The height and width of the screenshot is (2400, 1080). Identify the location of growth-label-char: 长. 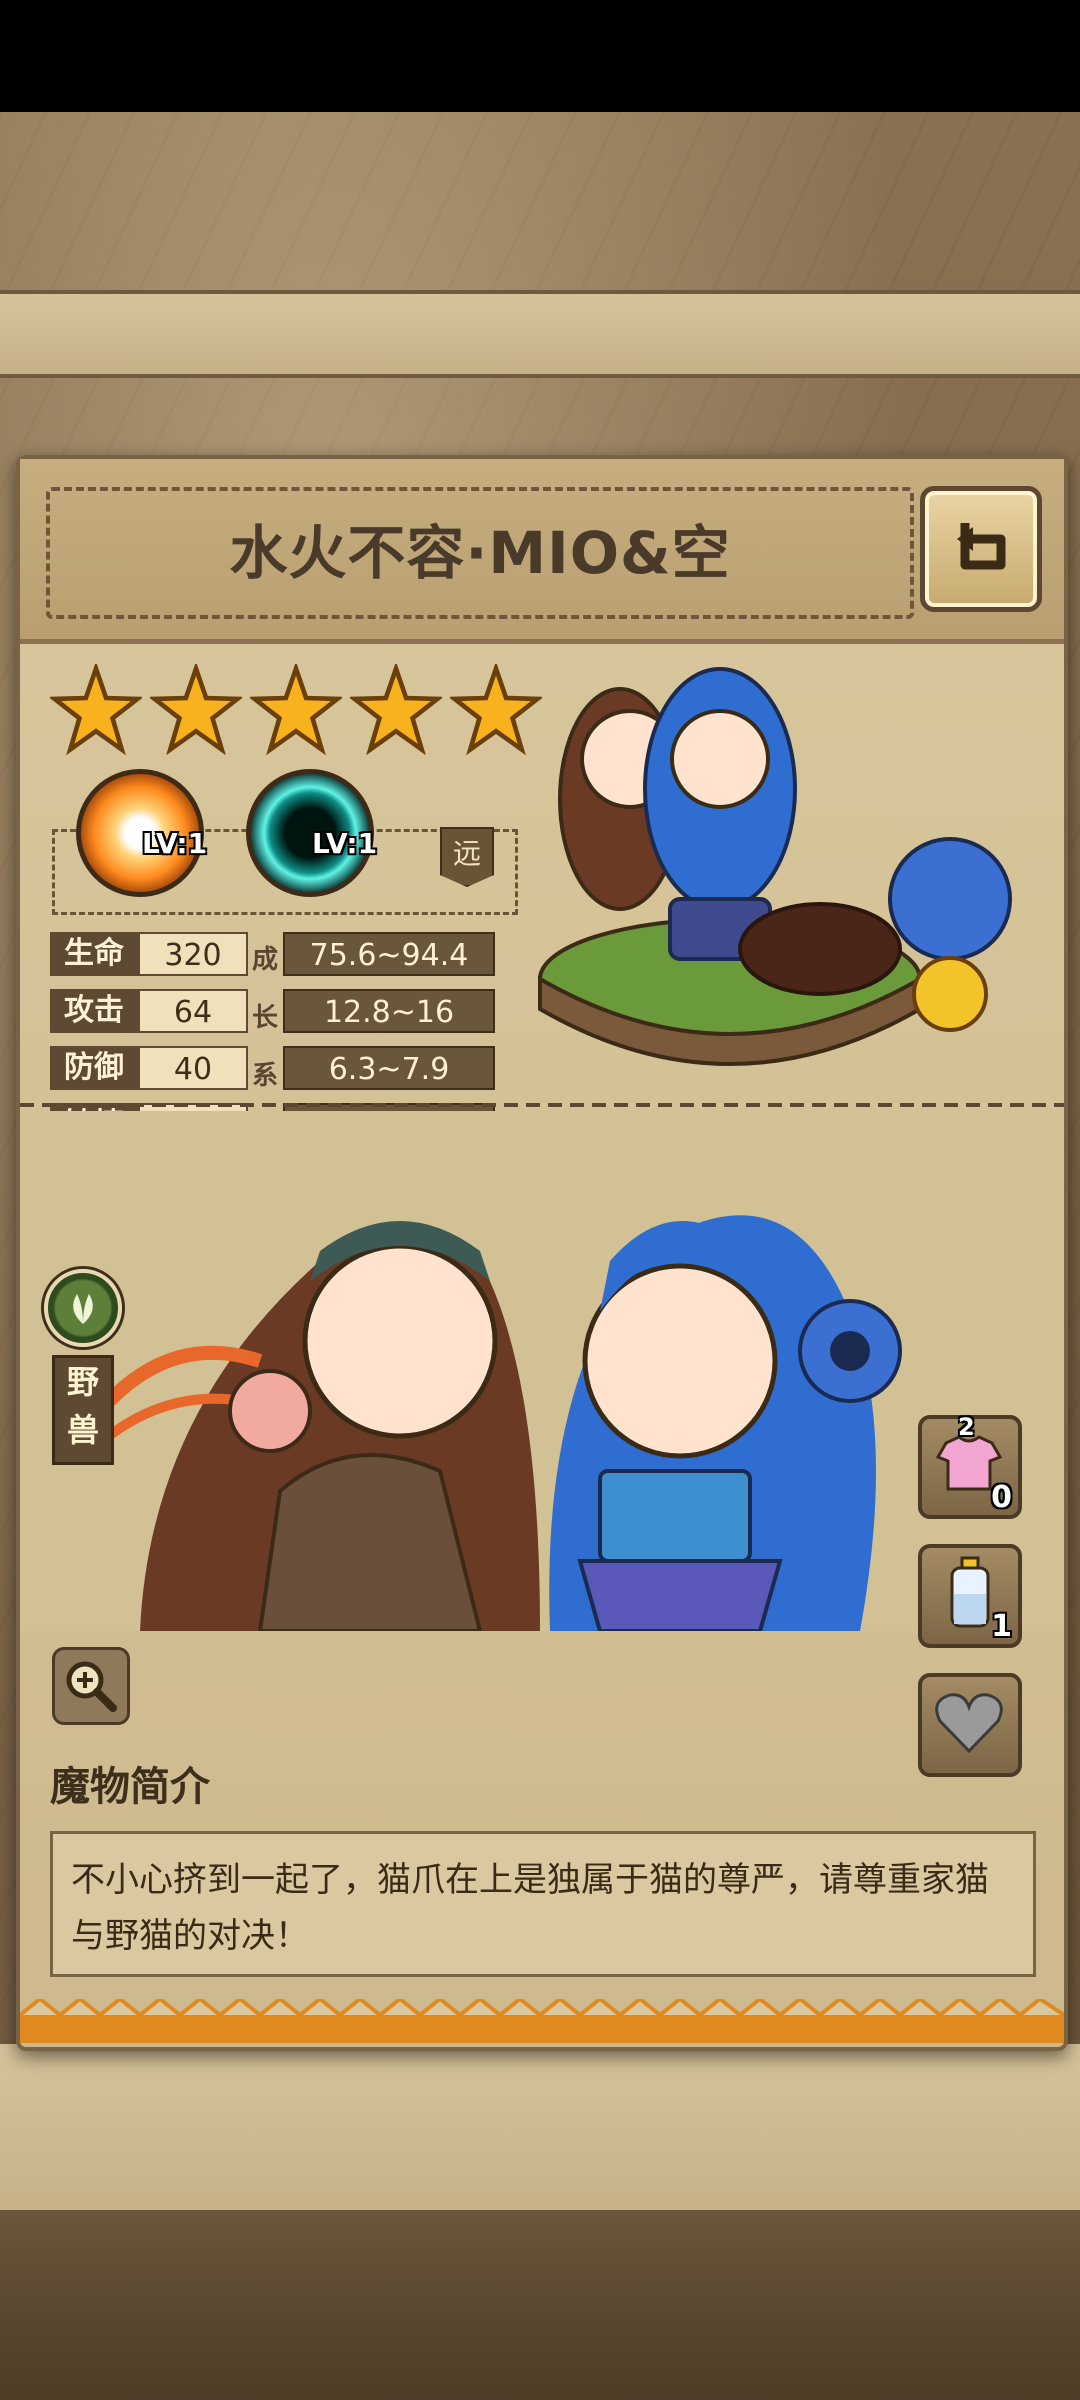
(264, 1018).